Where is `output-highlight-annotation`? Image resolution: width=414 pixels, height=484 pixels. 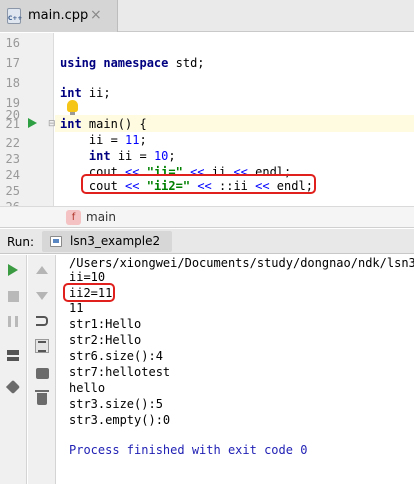 output-highlight-annotation is located at coordinates (89, 292).